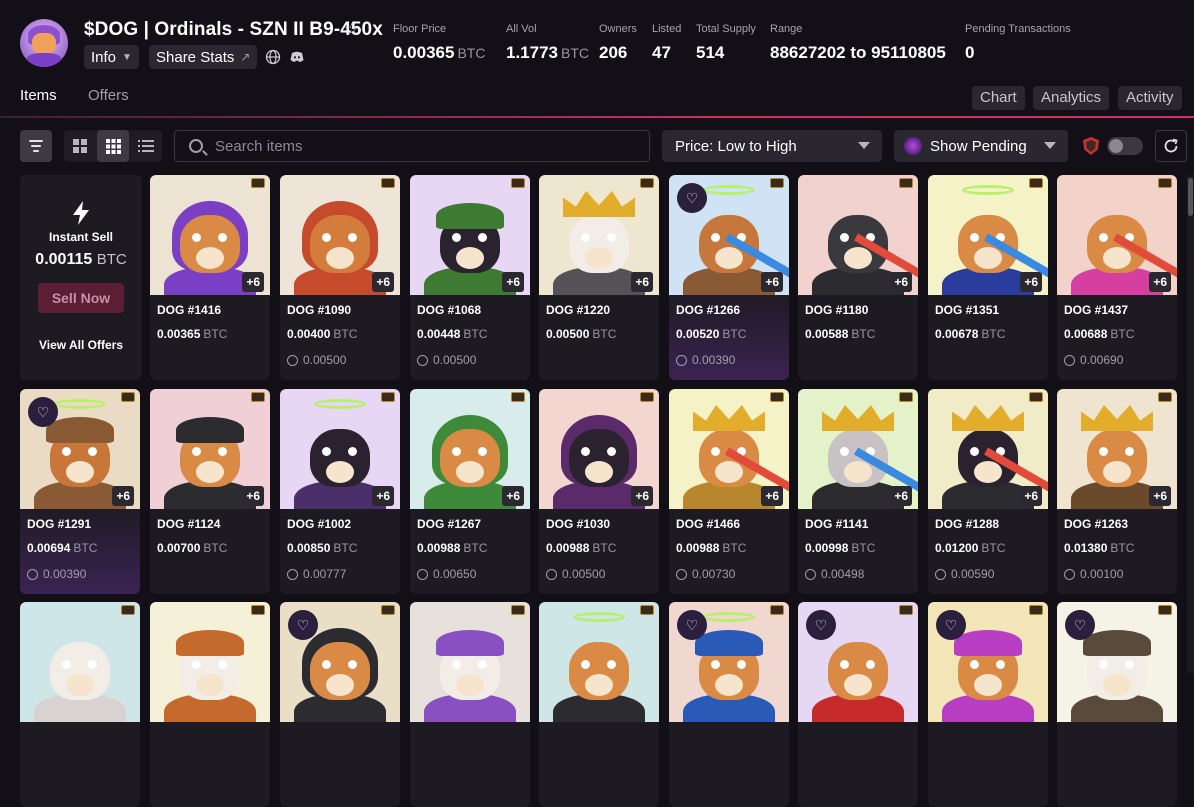 This screenshot has width=1194, height=807. I want to click on discord-icon, so click(297, 57).